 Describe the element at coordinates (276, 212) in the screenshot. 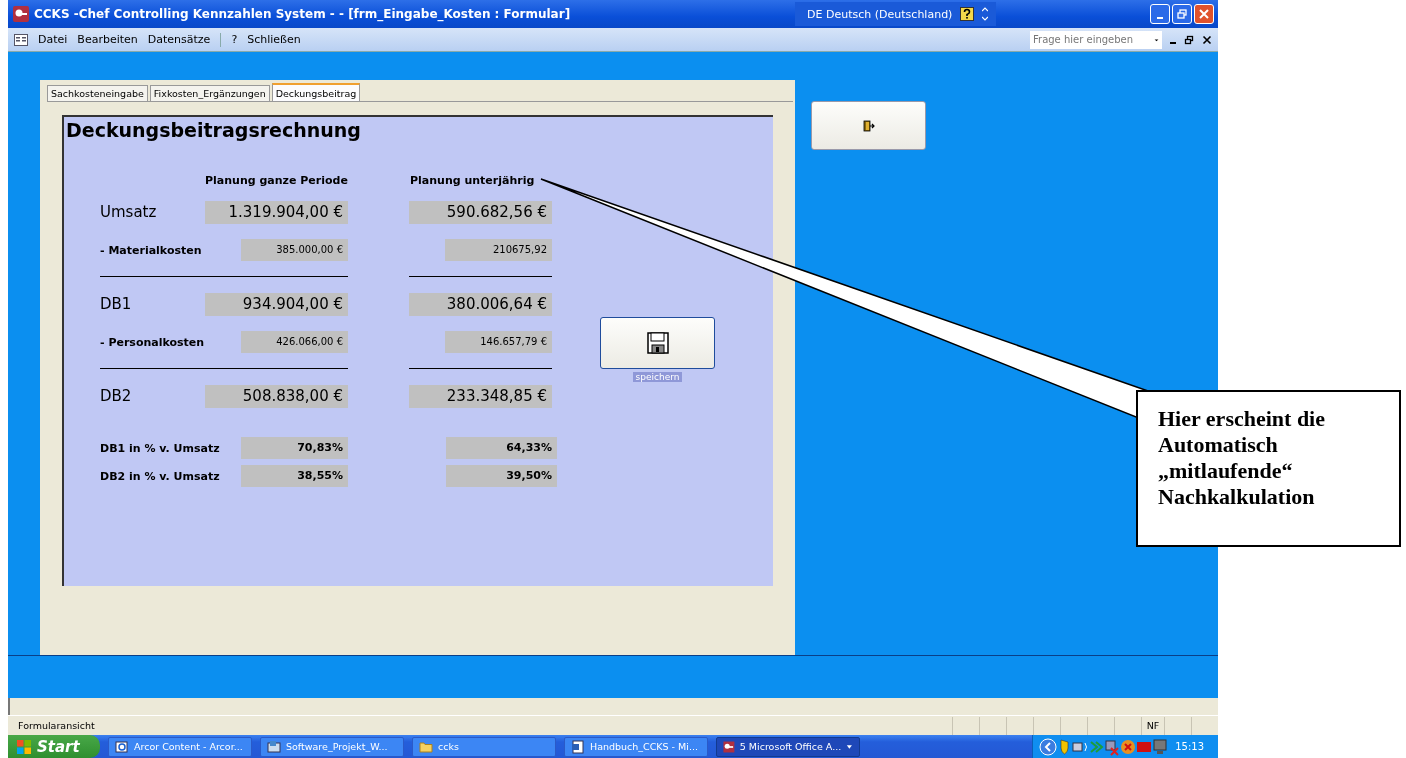

I see `value-field: 1.319.904,00 €` at that location.